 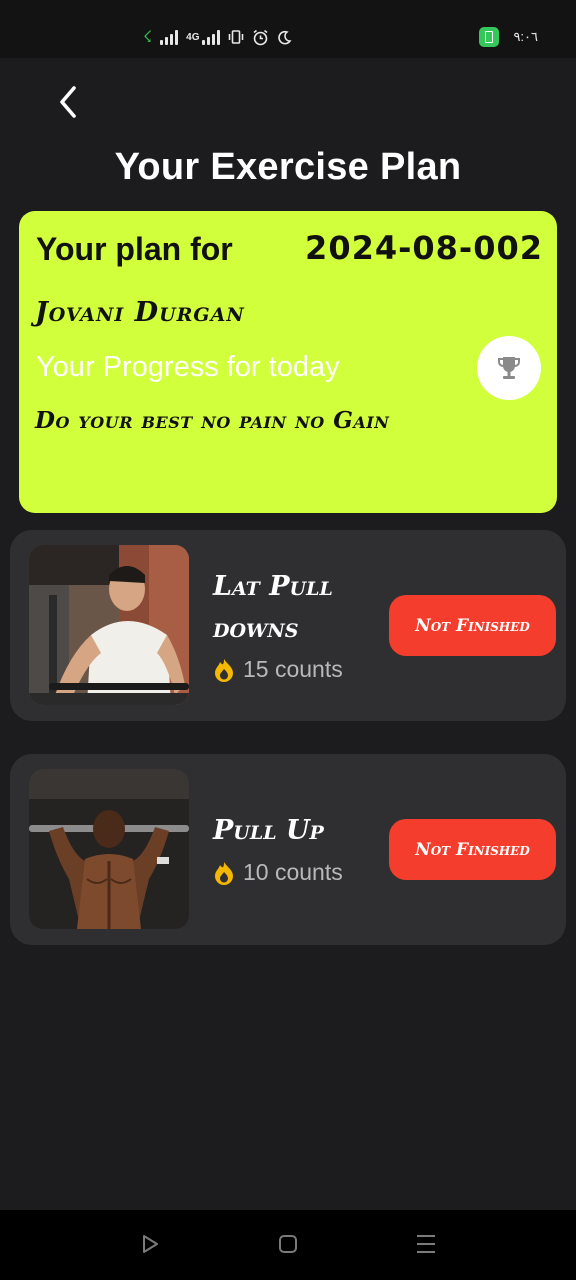 What do you see at coordinates (150, 1244) in the screenshot?
I see `back-triangle-icon` at bounding box center [150, 1244].